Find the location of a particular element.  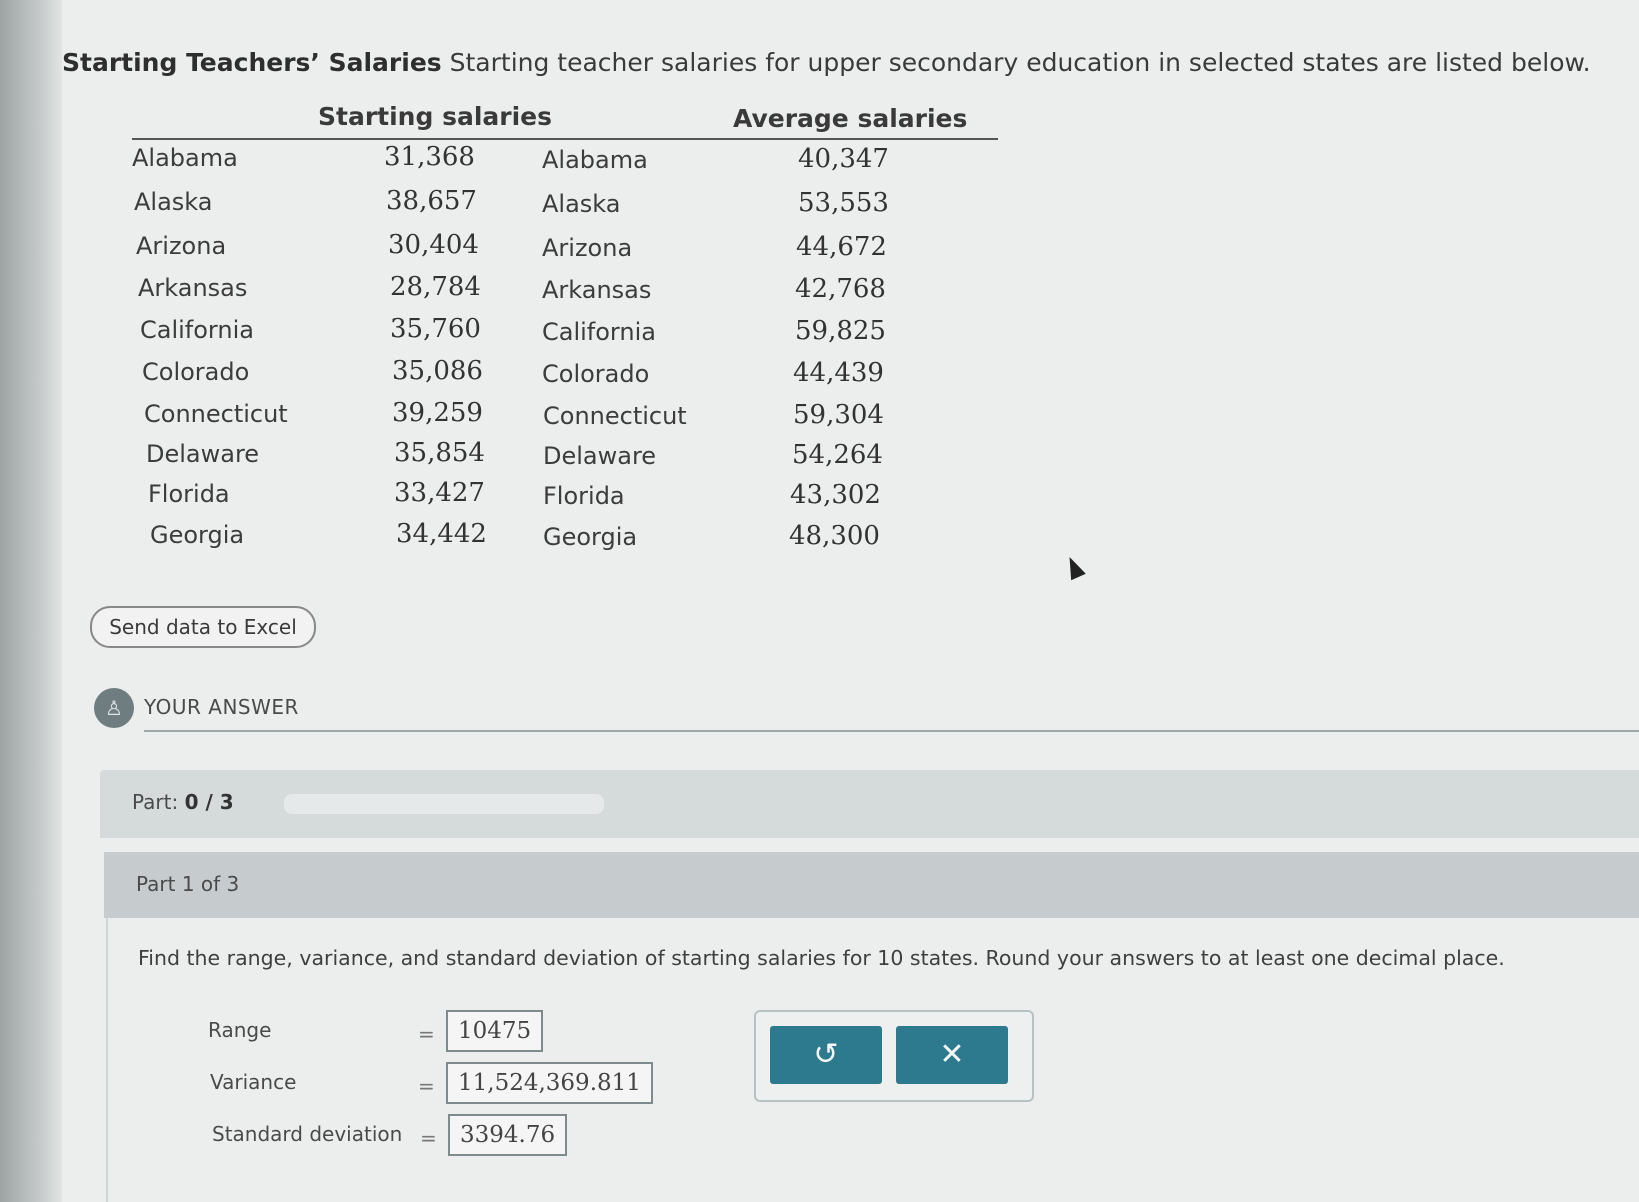

average-salary: 44,672 is located at coordinates (841, 247).